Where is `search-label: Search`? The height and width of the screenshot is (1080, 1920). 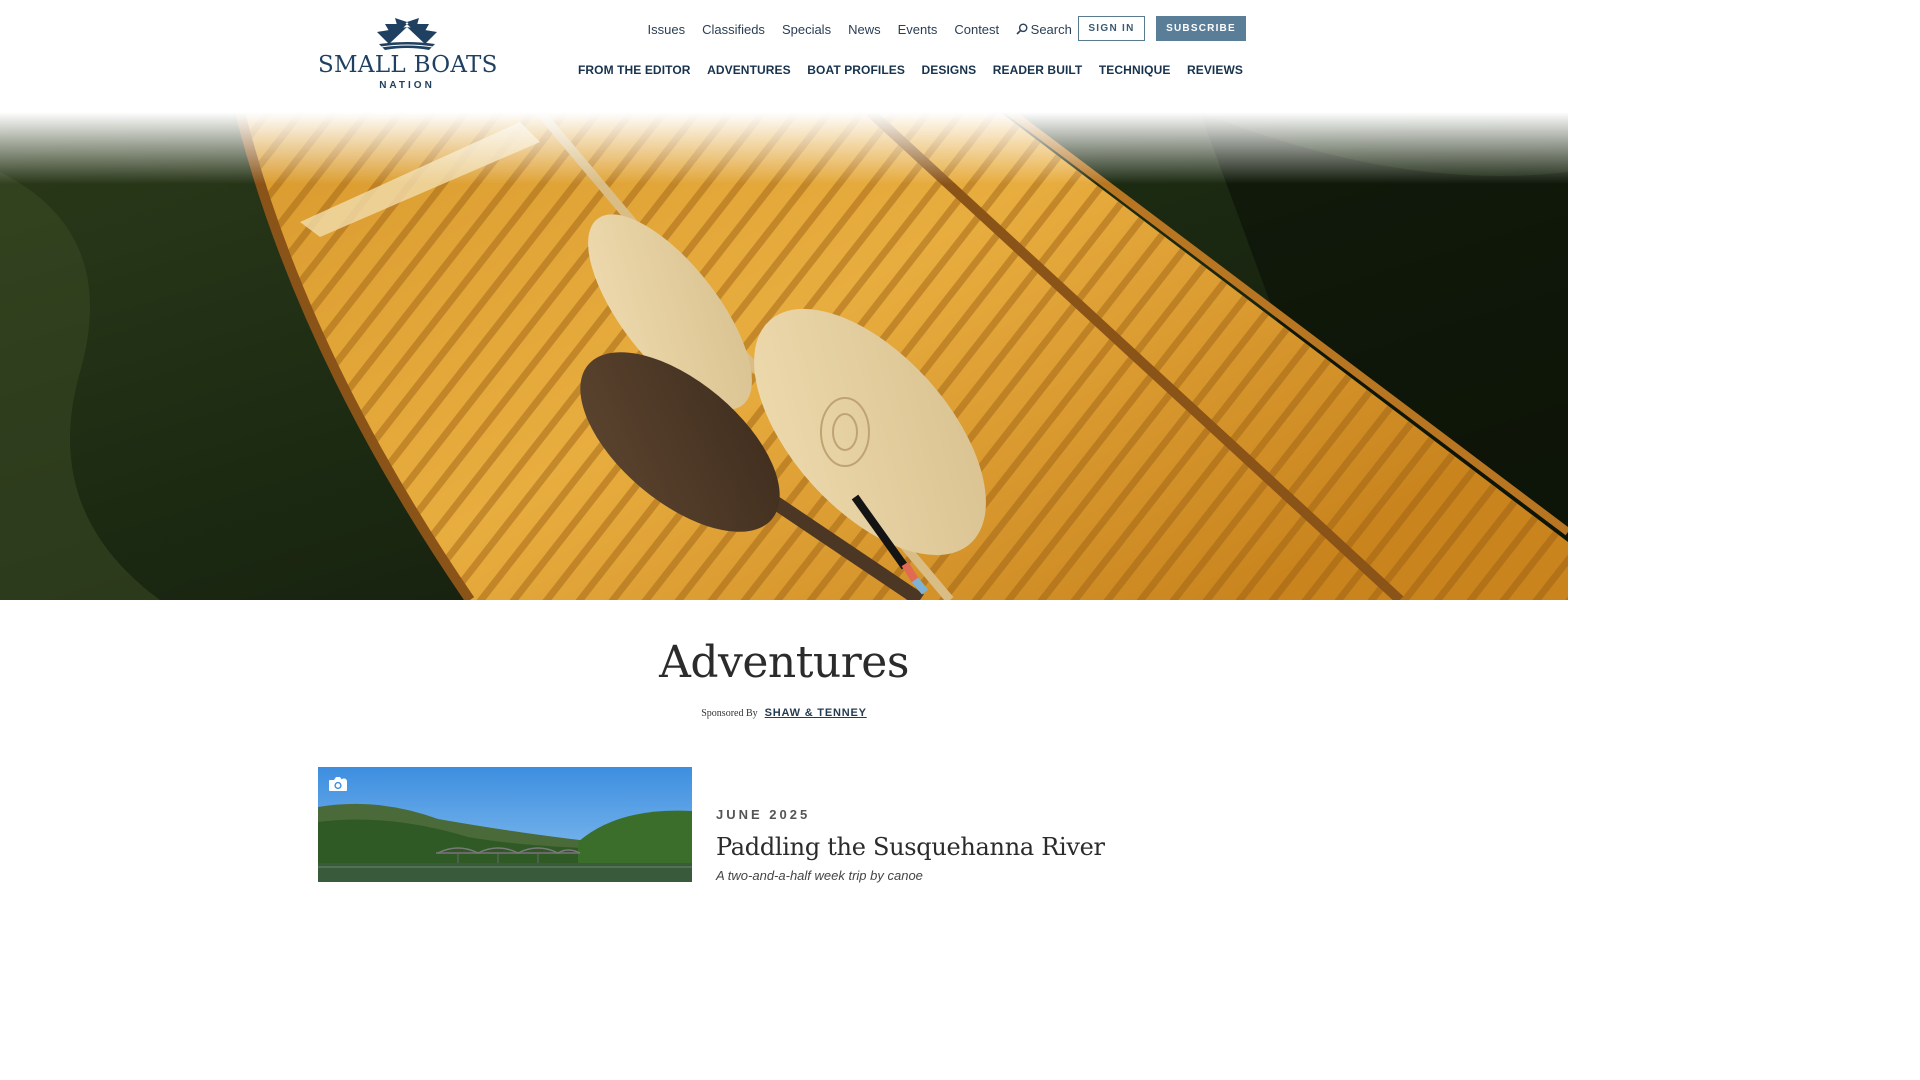 search-label: Search is located at coordinates (1051, 29).